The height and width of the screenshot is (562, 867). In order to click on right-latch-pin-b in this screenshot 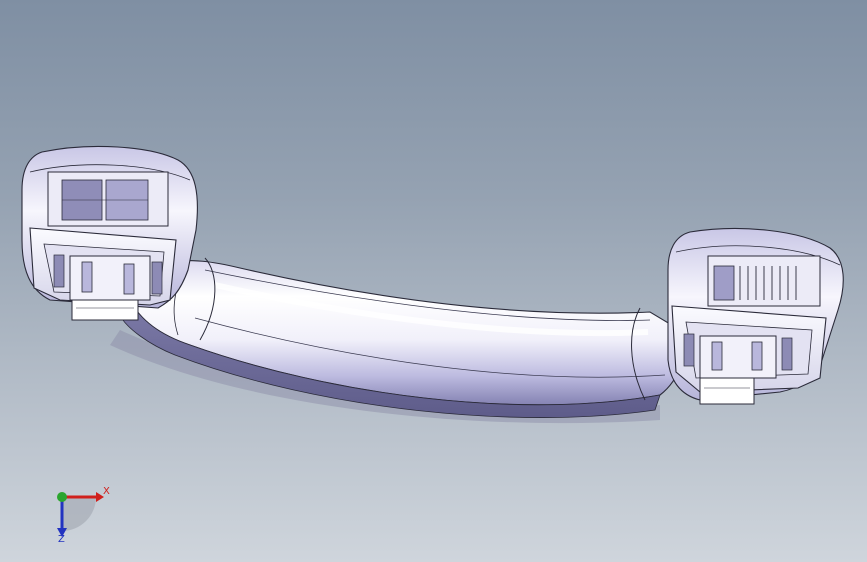, I will do `click(757, 356)`.